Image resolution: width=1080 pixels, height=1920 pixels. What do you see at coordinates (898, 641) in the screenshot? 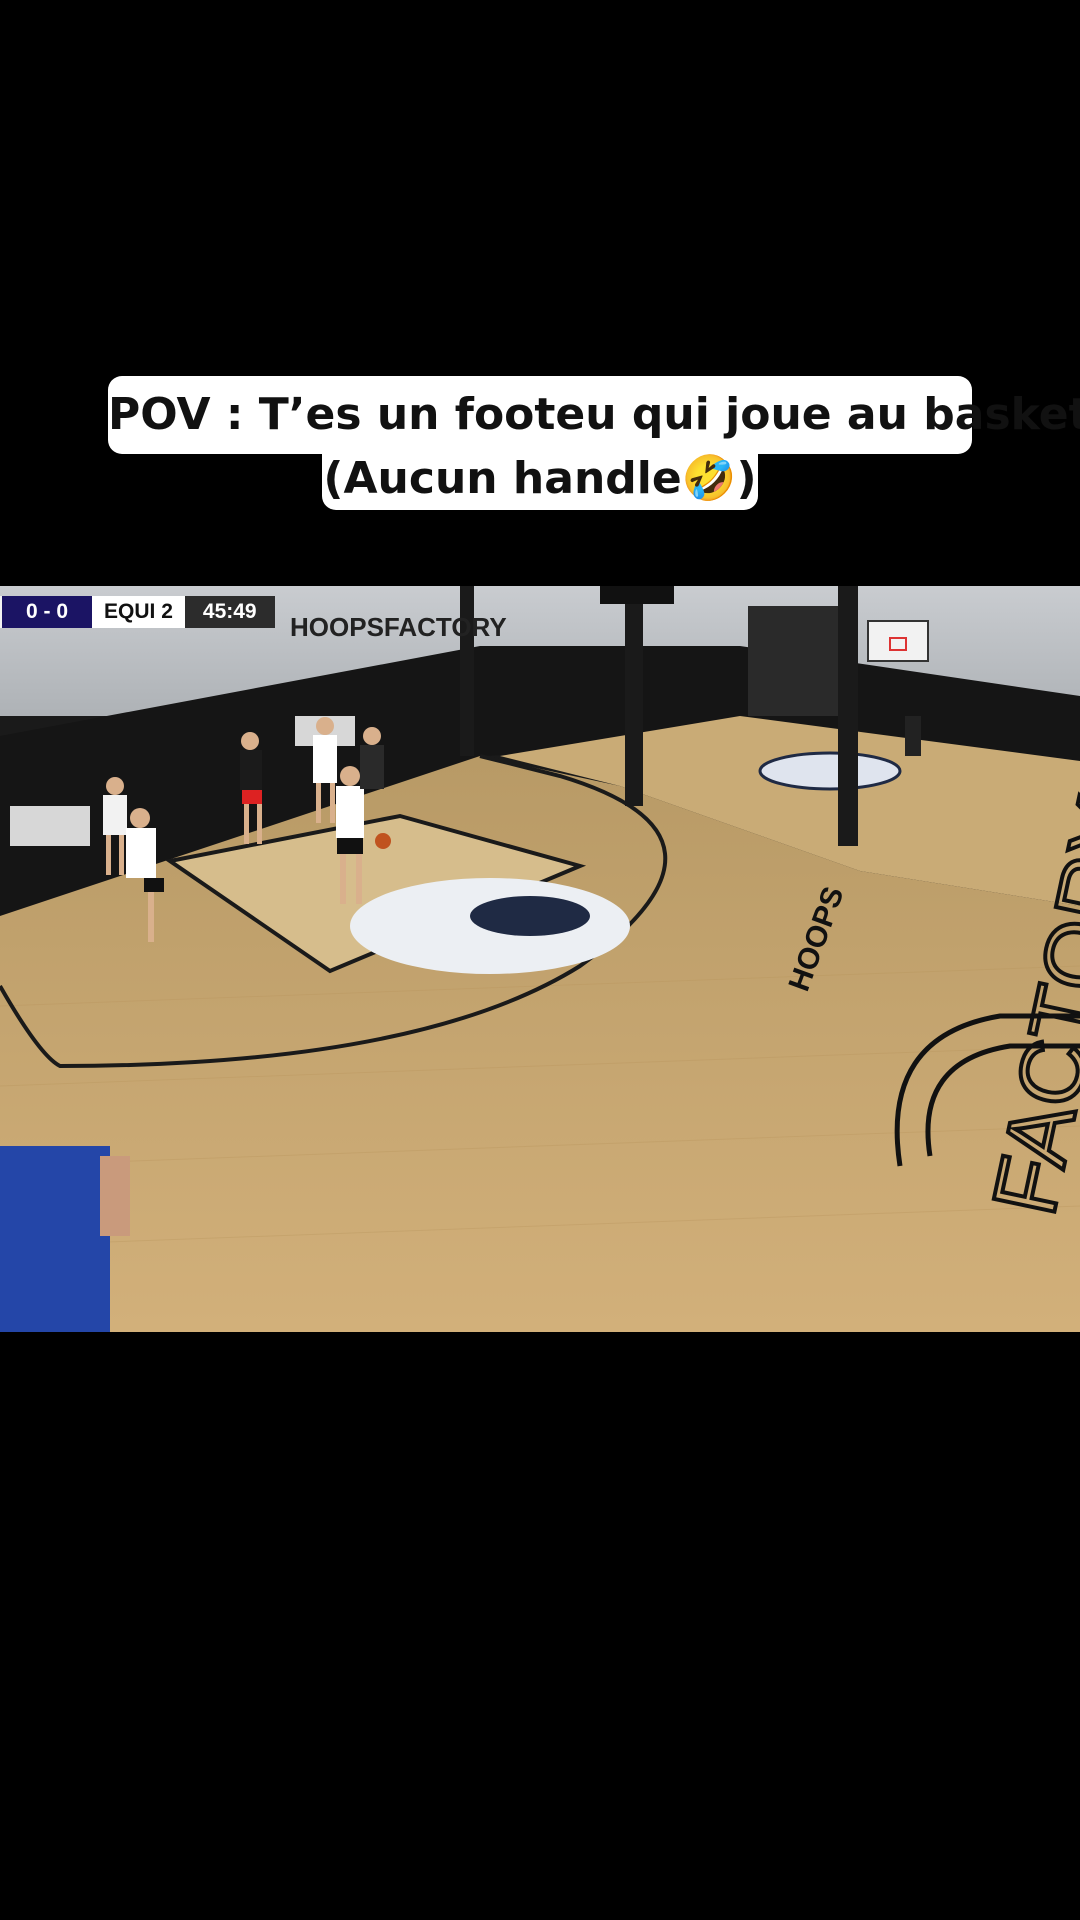
I see `backboard` at bounding box center [898, 641].